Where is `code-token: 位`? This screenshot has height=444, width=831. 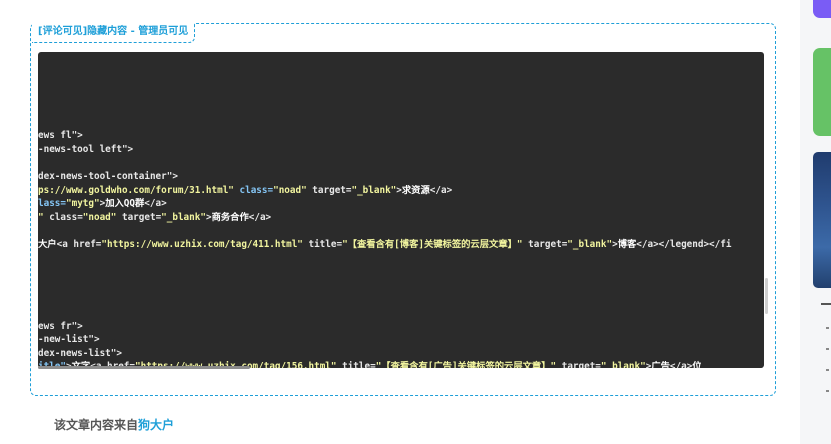
code-token: 位 is located at coordinates (697, 364).